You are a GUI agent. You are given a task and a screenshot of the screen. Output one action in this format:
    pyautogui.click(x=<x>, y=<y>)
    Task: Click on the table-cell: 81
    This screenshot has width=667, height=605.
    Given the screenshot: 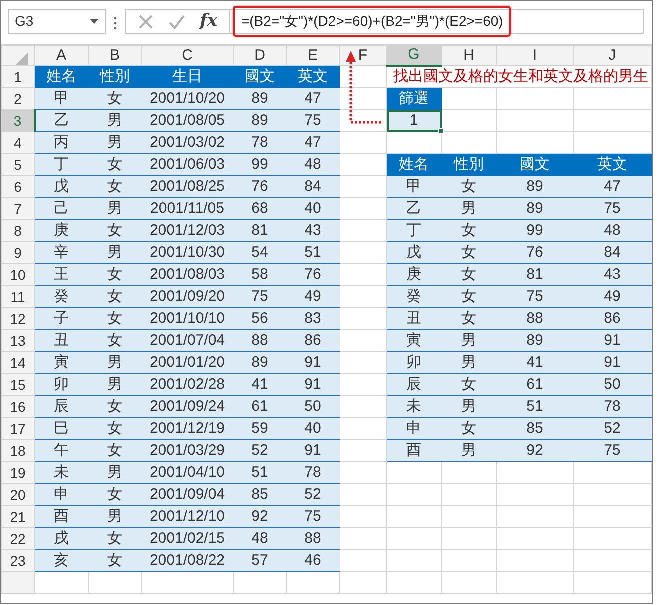 What is the action you would take?
    pyautogui.click(x=260, y=231)
    